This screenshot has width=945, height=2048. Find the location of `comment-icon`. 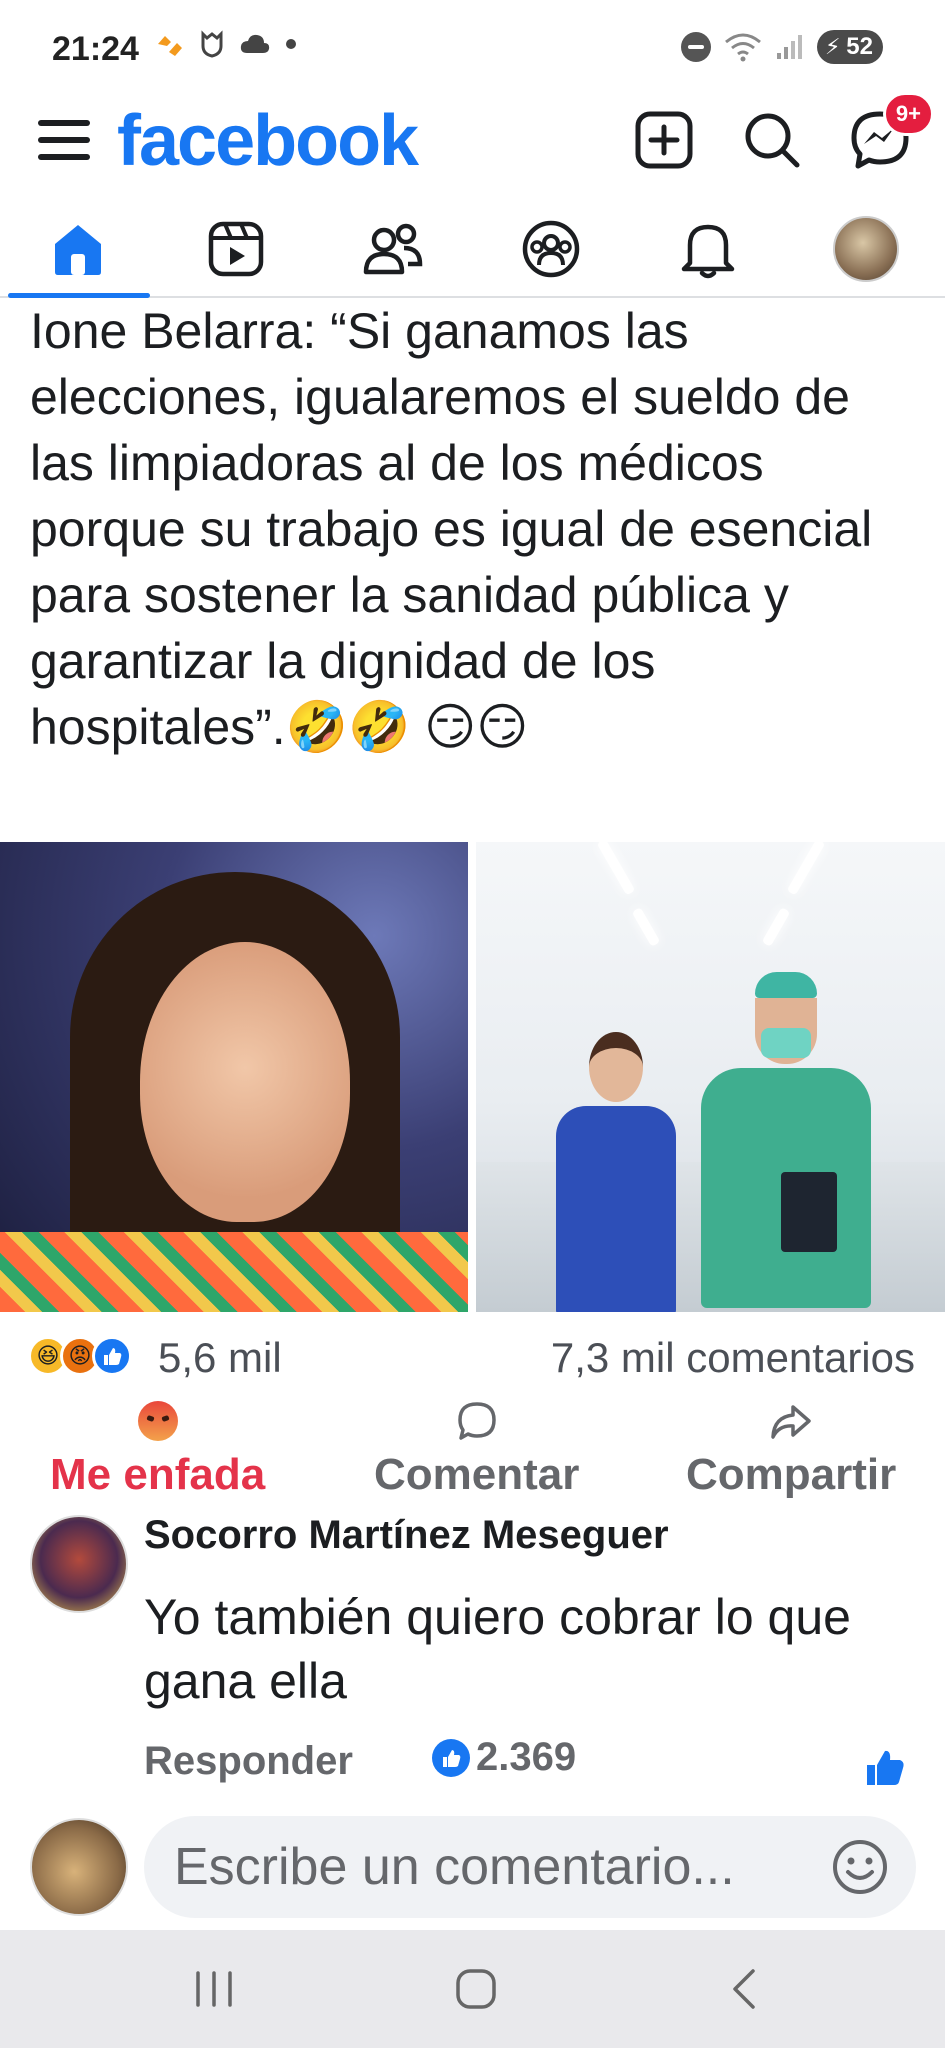

comment-icon is located at coordinates (476, 1421).